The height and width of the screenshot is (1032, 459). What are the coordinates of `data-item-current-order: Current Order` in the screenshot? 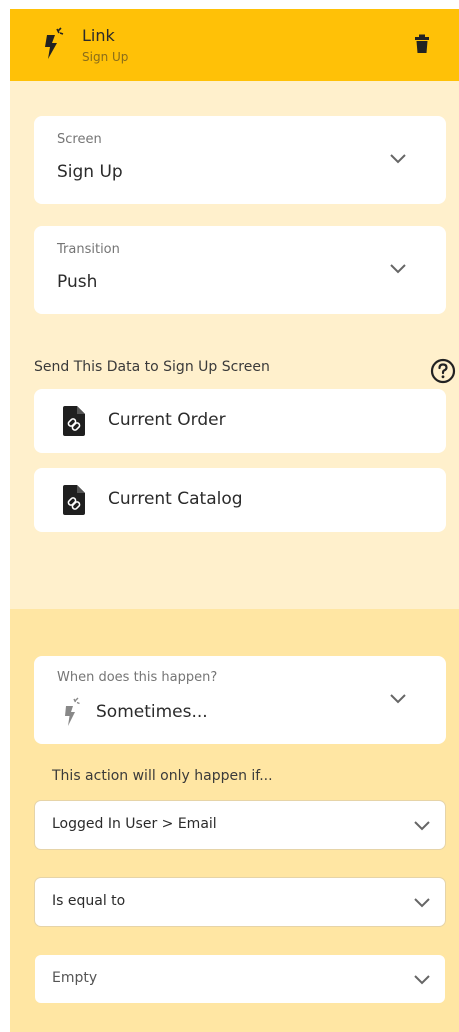 It's located at (240, 421).